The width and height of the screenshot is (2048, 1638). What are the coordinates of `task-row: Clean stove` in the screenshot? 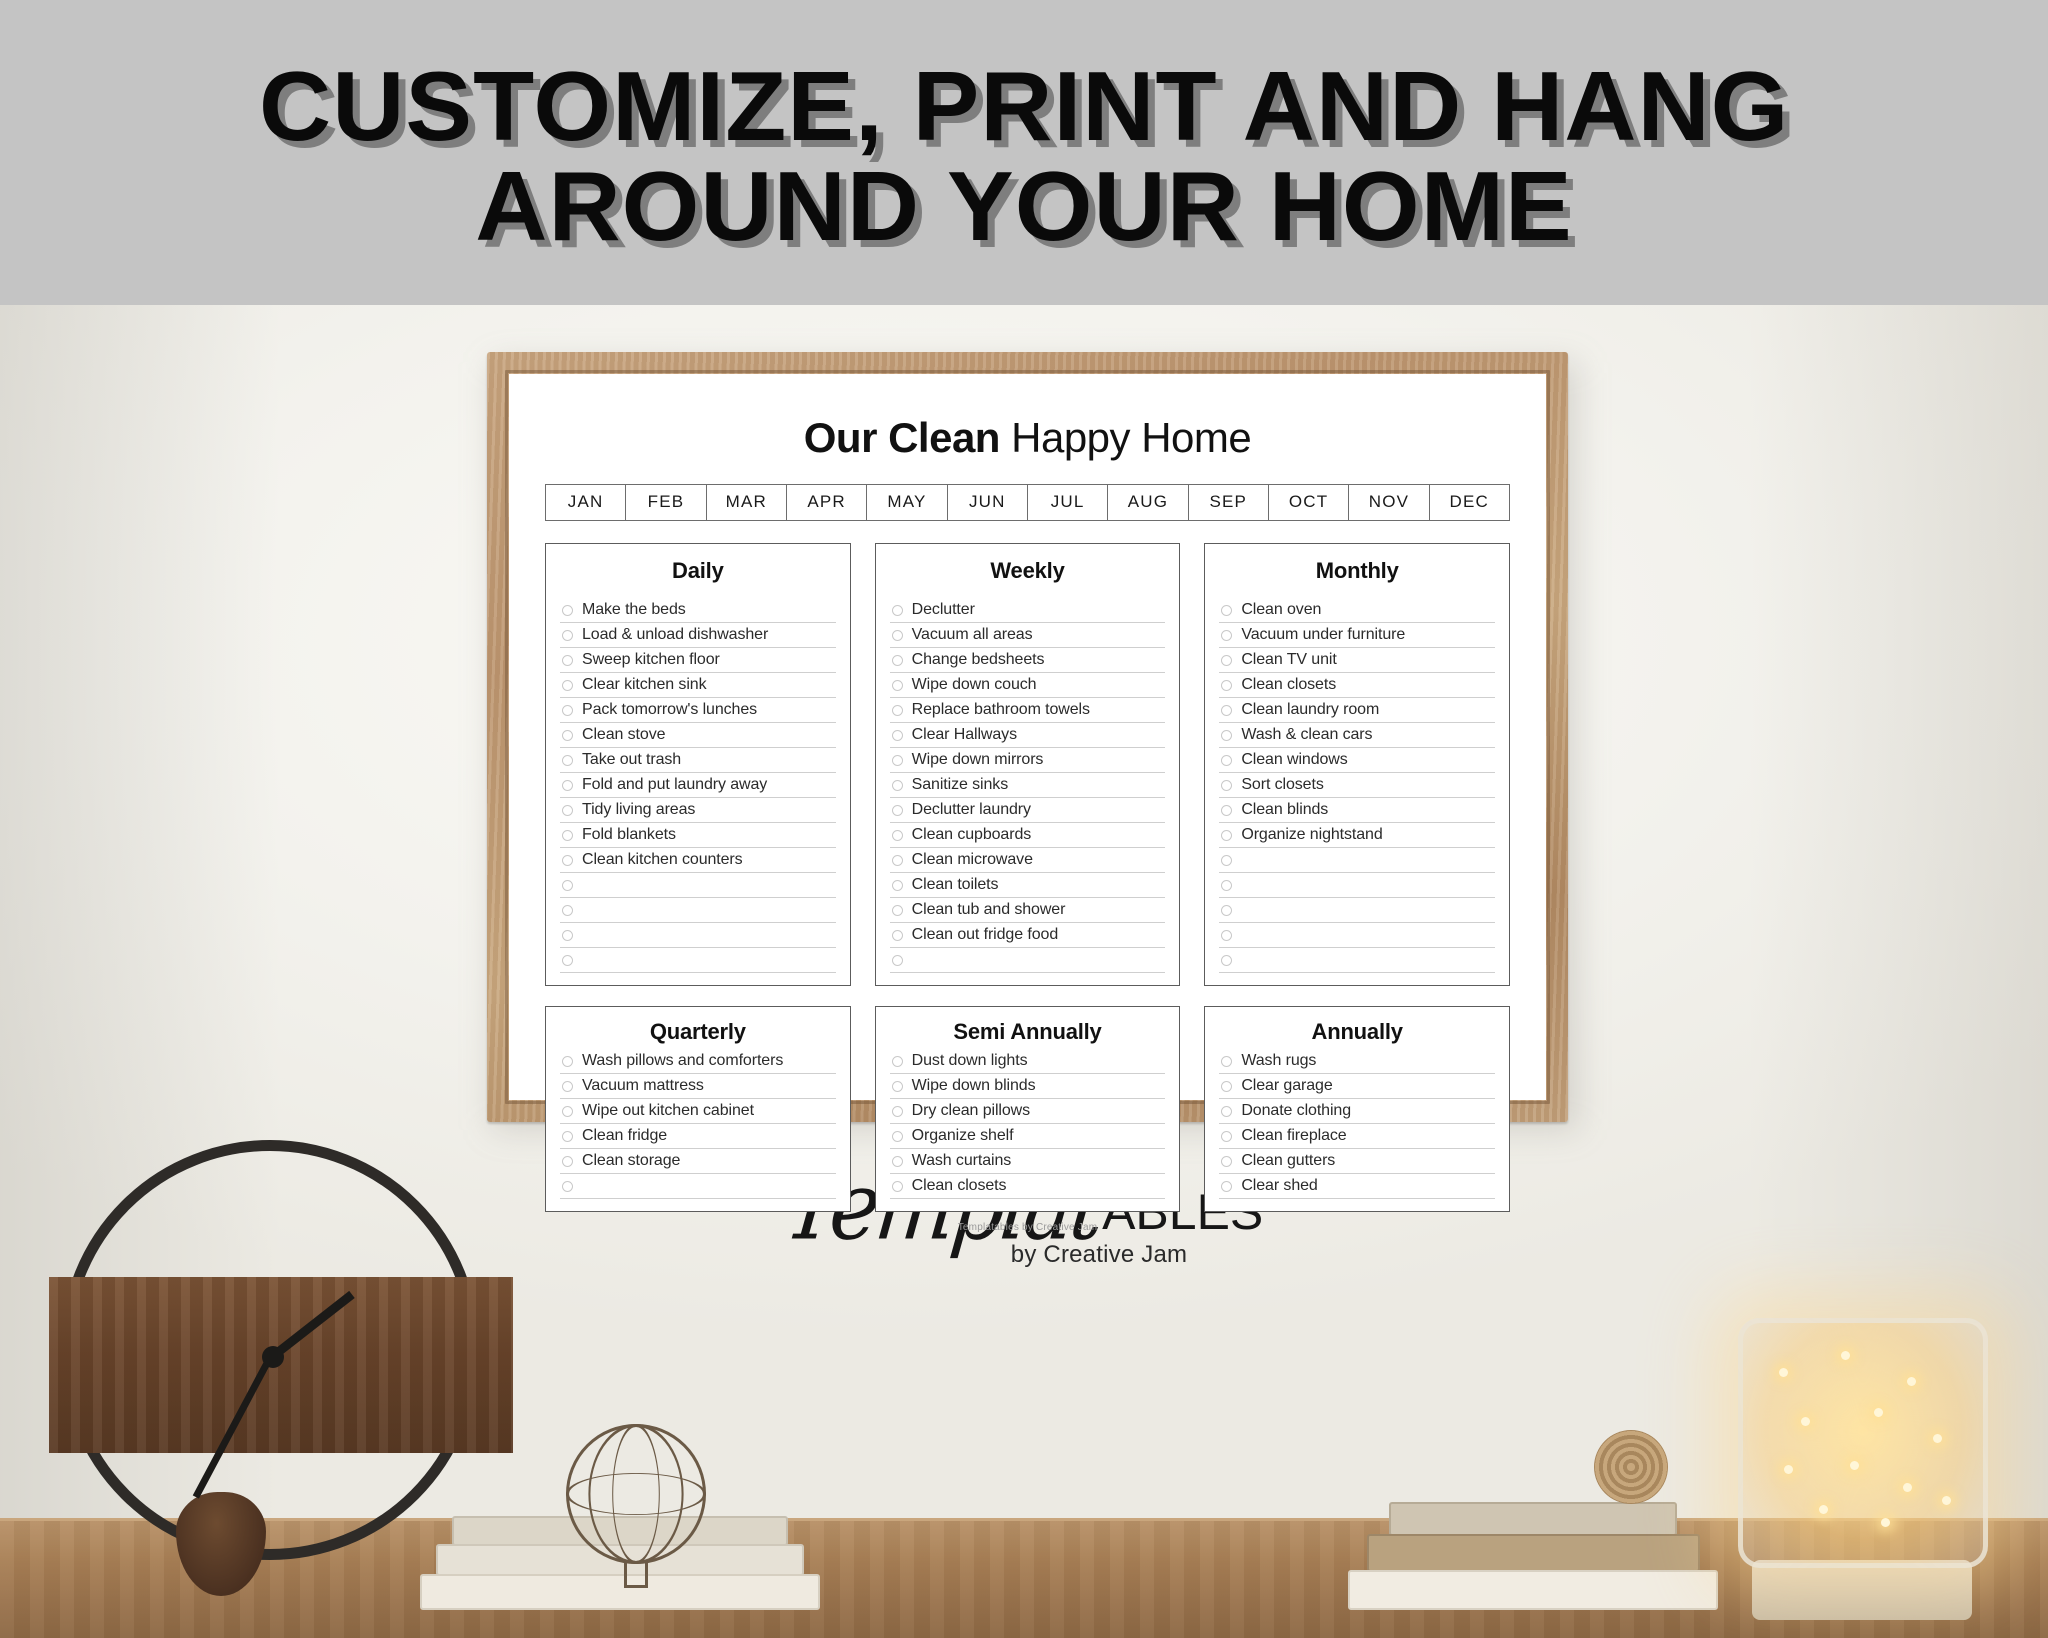 It's located at (698, 735).